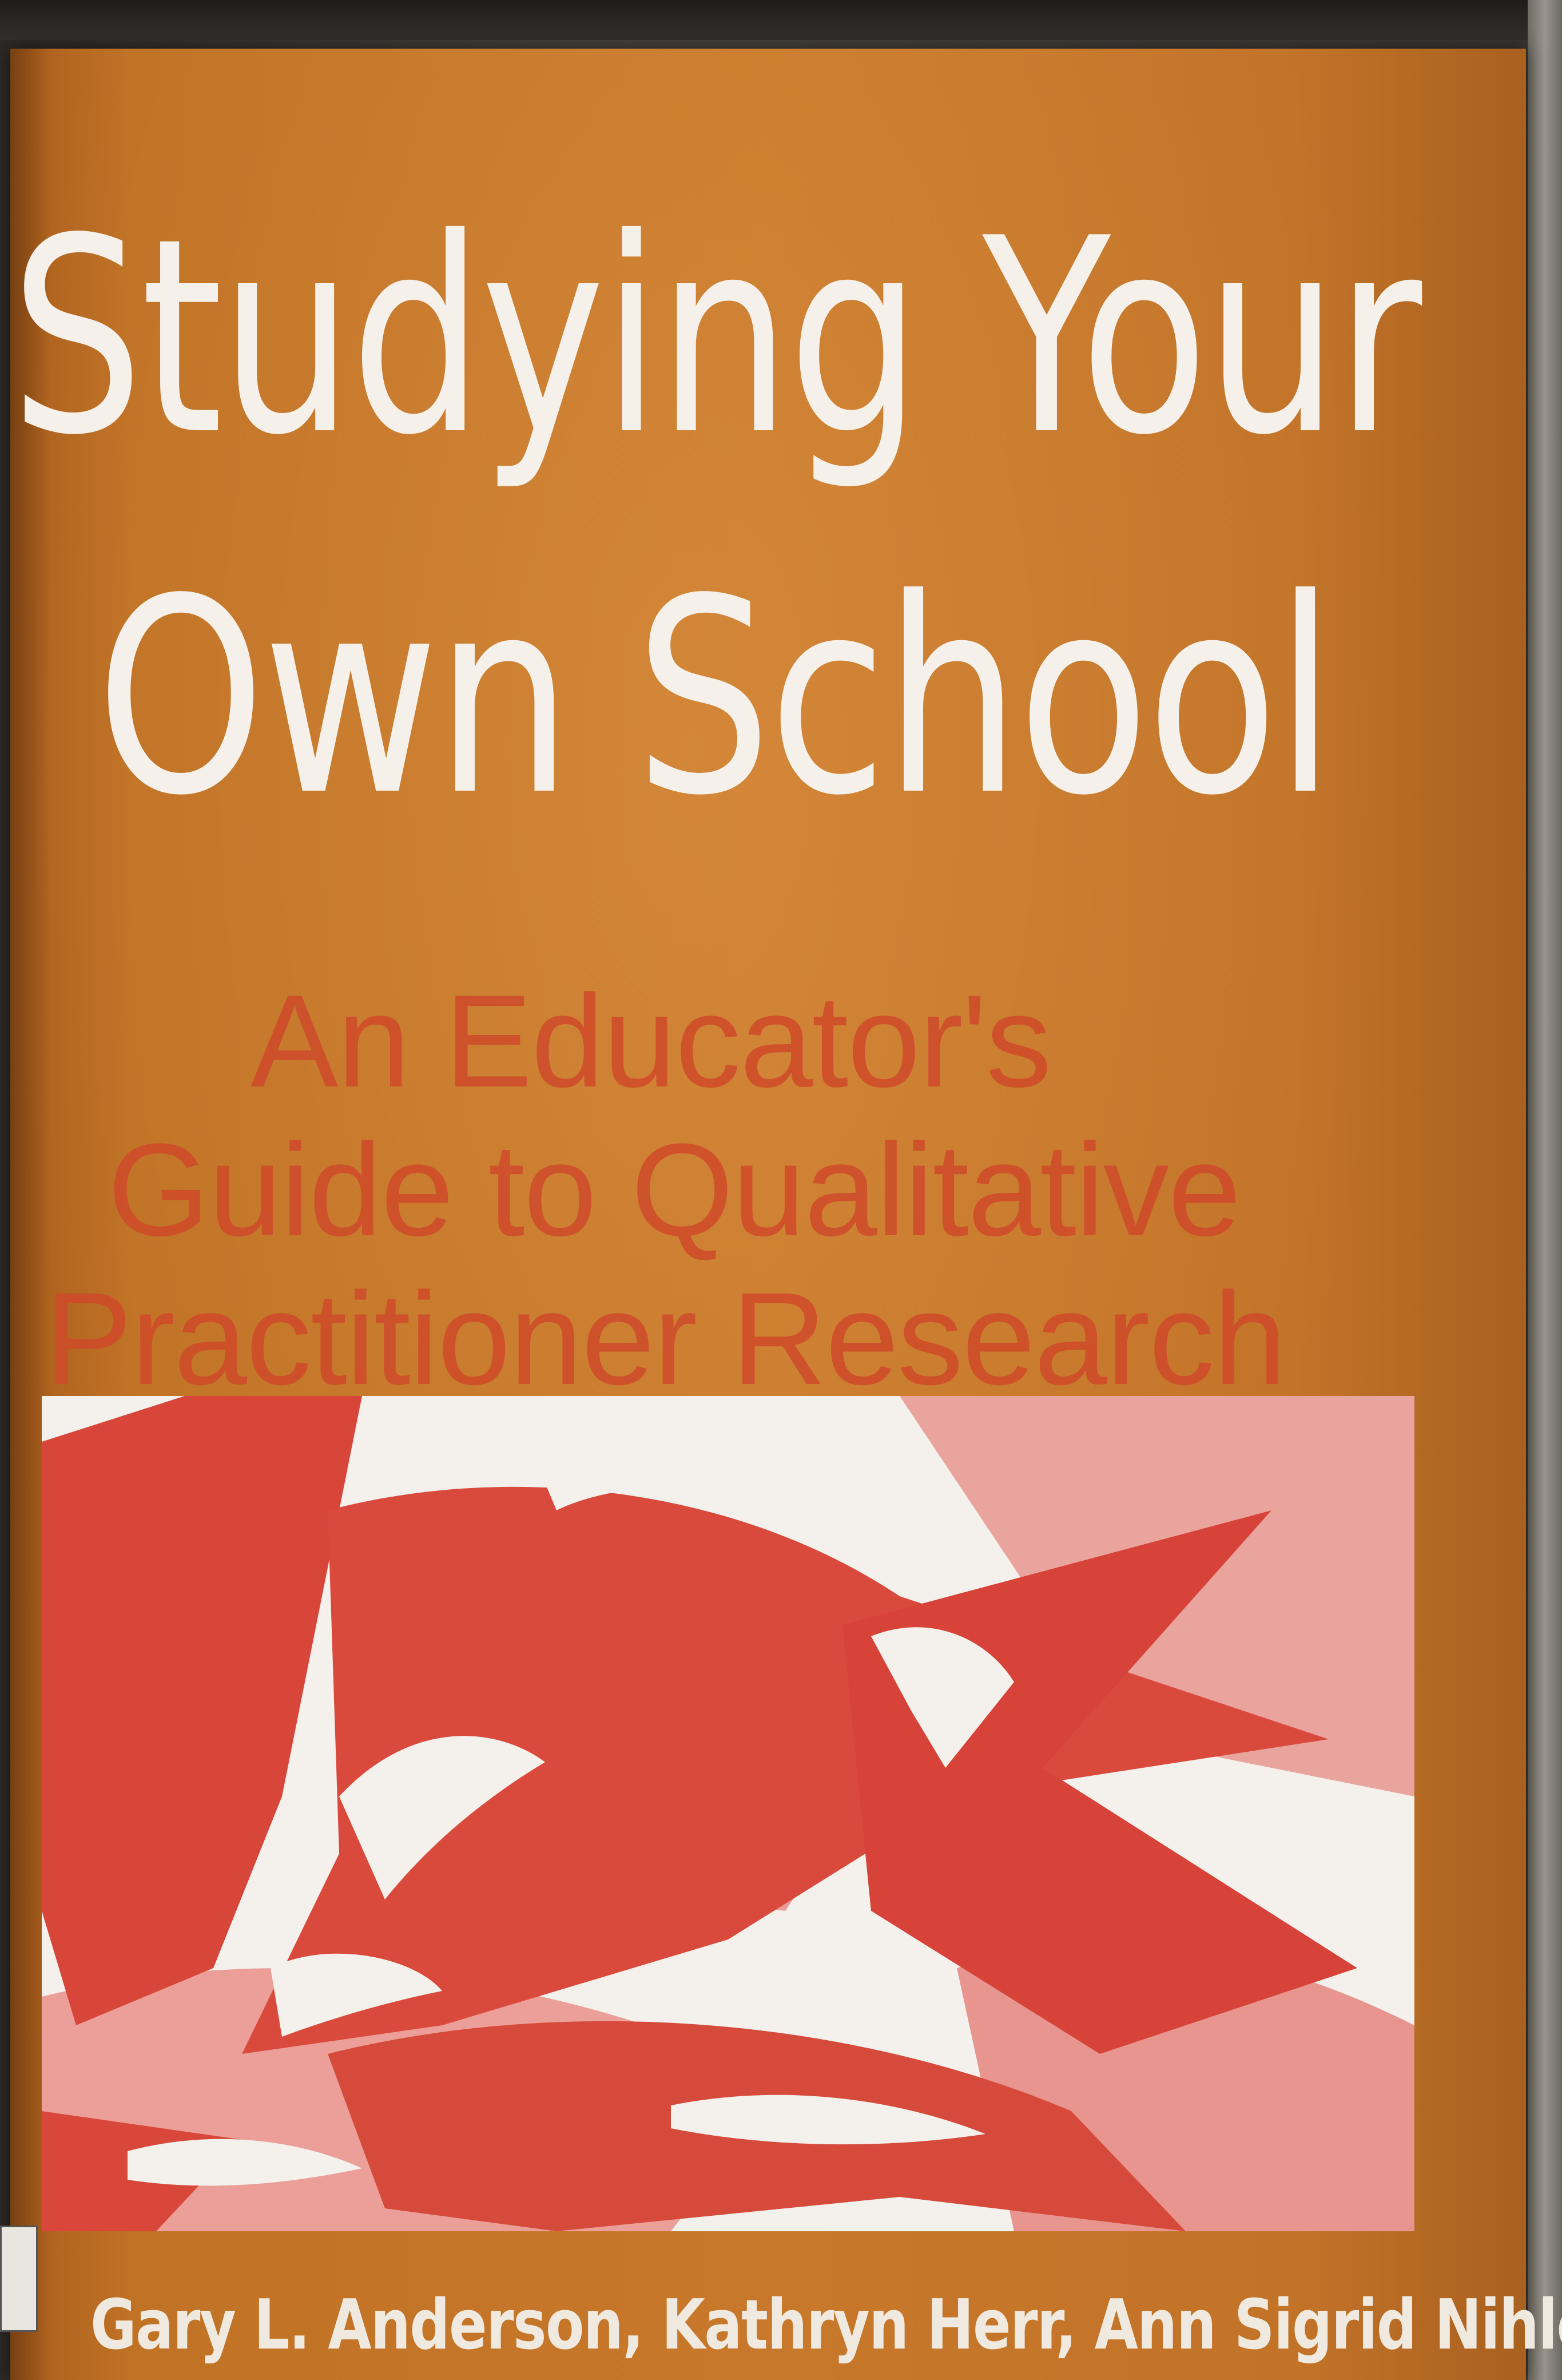 This screenshot has height=2380, width=1562. I want to click on neighboring-book-spine, so click(1545, 1190).